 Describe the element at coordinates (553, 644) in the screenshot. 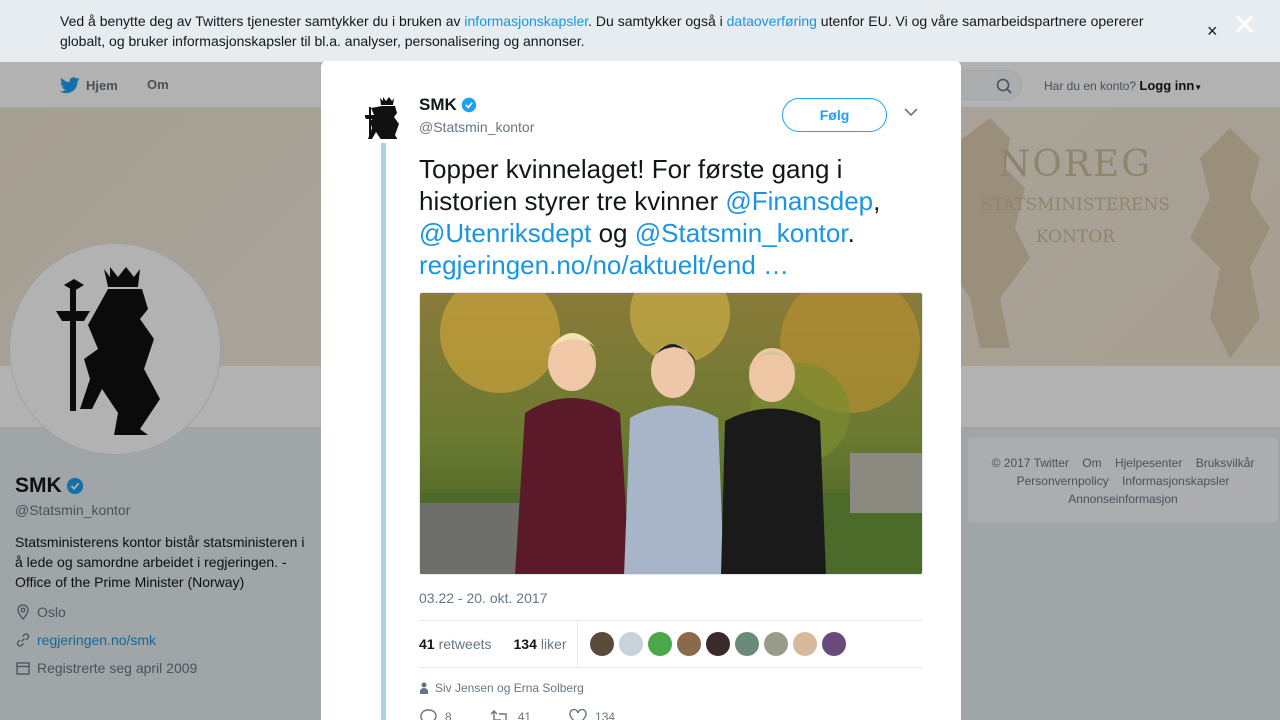

I see `likes-label: liker` at that location.